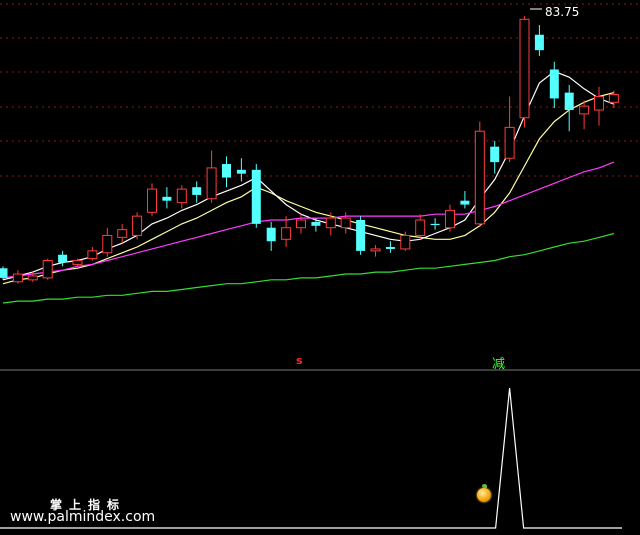 Image resolution: width=640 pixels, height=535 pixels. Describe the element at coordinates (83, 517) in the screenshot. I see `watermark-url: www.palmindex.com` at that location.